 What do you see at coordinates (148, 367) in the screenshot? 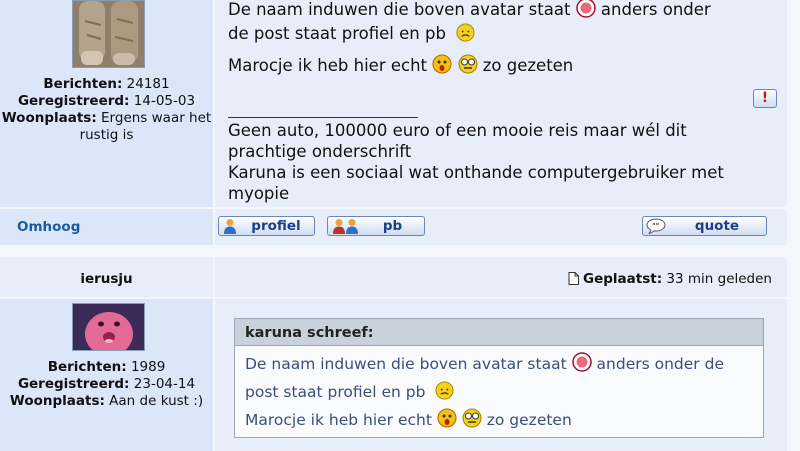
I see `posts-value: 1989` at bounding box center [148, 367].